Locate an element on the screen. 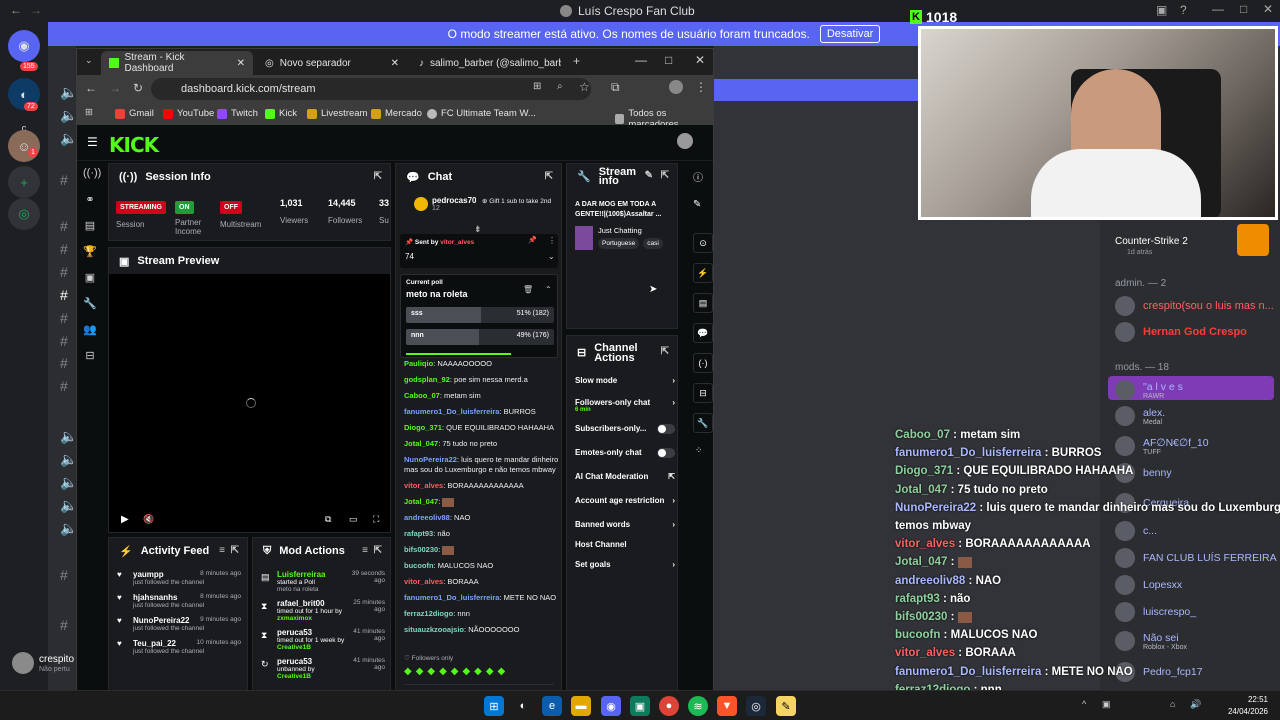  channel-action-item: Host Channel is located at coordinates (625, 544).